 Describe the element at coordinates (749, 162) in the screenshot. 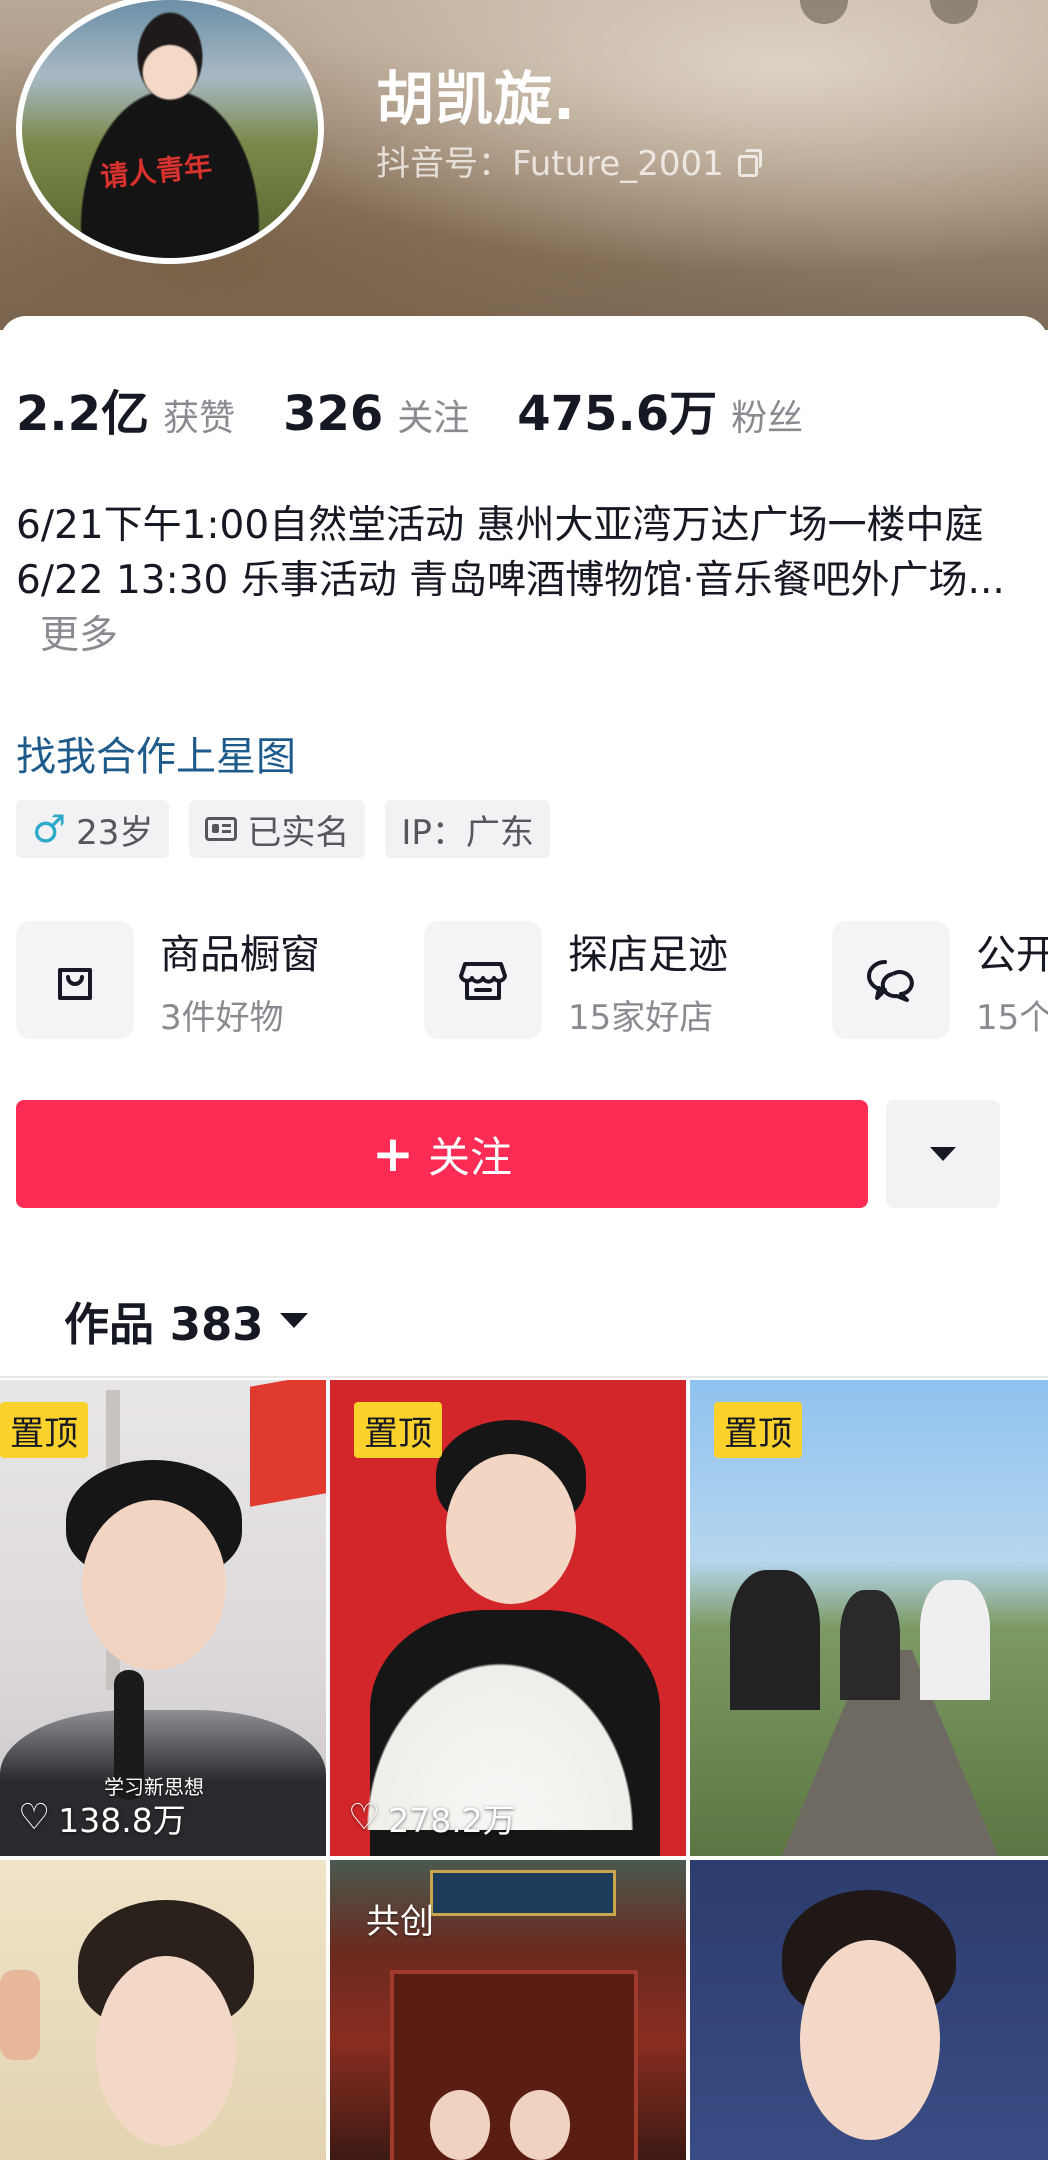

I see `copy-icon` at that location.